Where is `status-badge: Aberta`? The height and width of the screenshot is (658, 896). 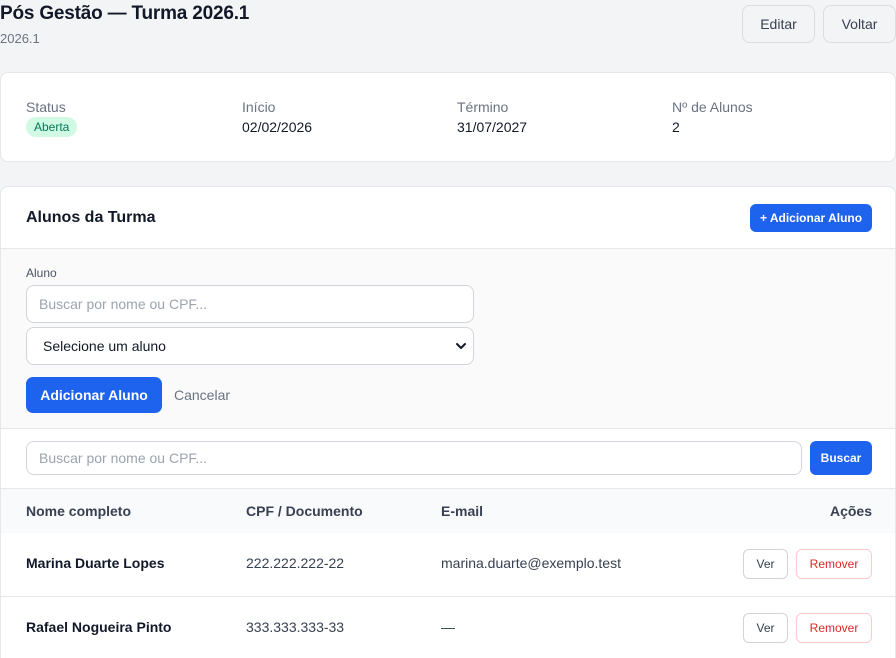 status-badge: Aberta is located at coordinates (52, 127).